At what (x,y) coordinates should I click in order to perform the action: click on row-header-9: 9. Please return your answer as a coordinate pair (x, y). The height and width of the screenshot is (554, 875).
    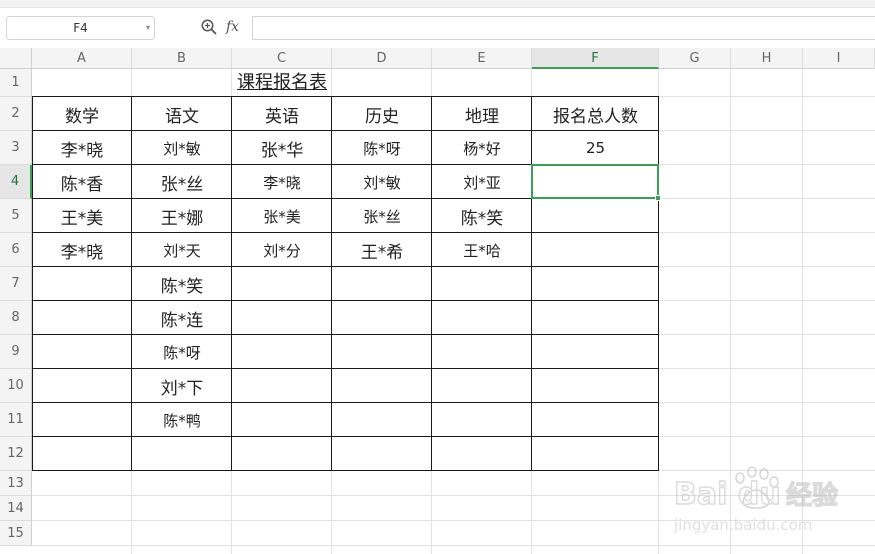
    Looking at the image, I should click on (16, 352).